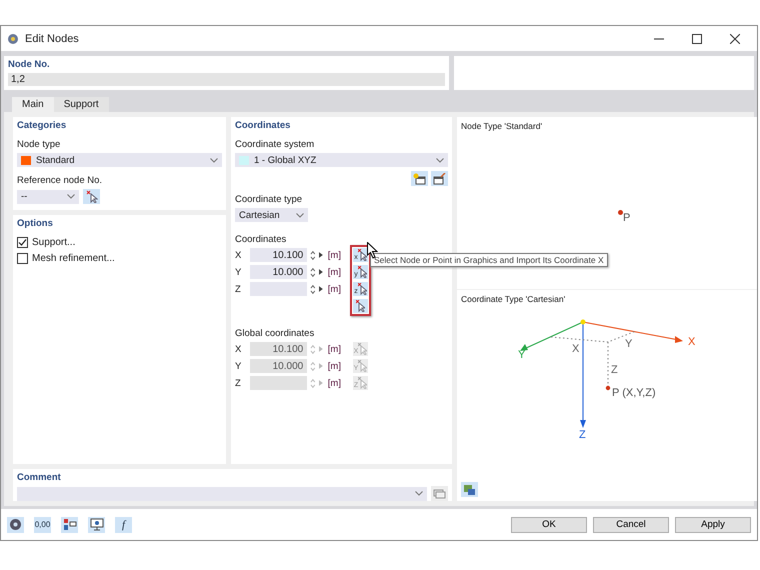 The height and width of the screenshot is (570, 760). Describe the element at coordinates (583, 322) in the screenshot. I see `origin-point` at that location.